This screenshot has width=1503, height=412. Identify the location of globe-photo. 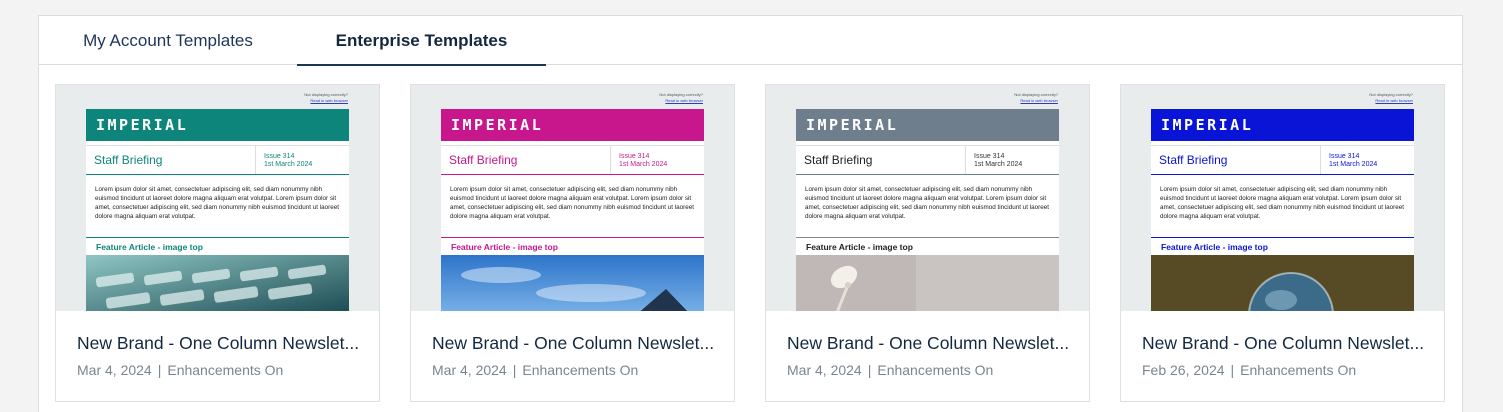
(1282, 283).